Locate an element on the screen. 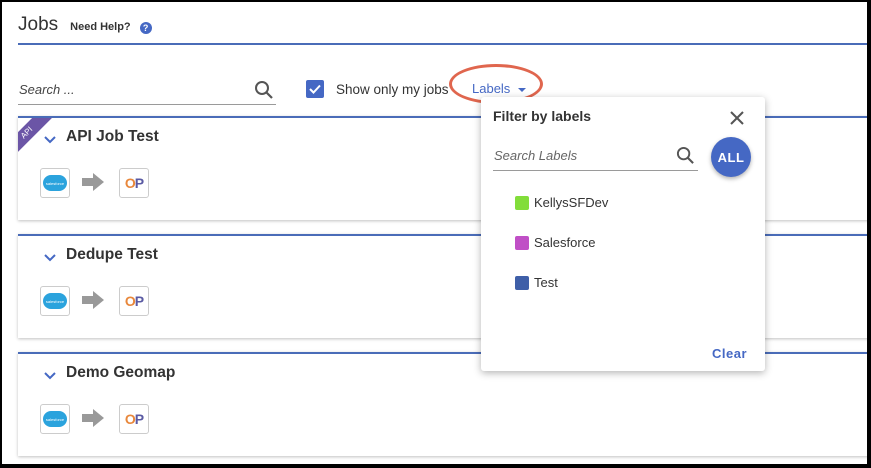 The width and height of the screenshot is (871, 468). label-search is located at coordinates (595, 156).